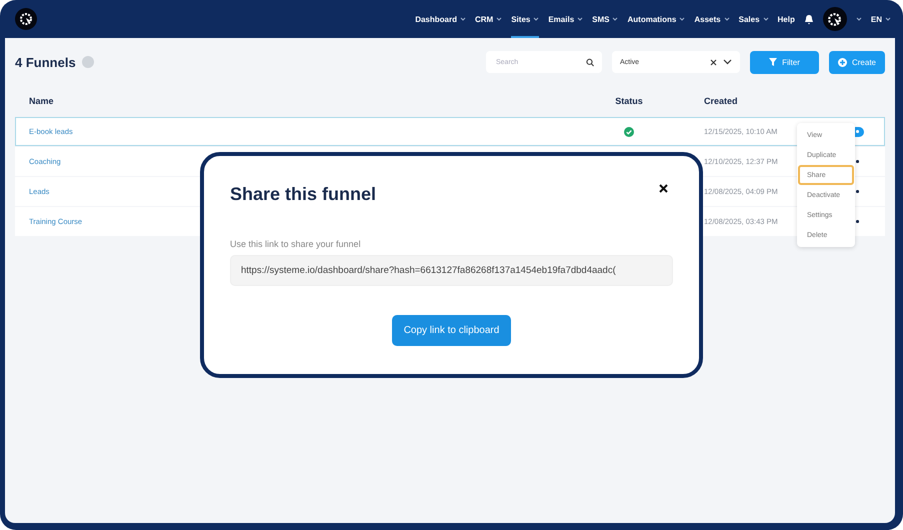 The width and height of the screenshot is (903, 530). Describe the element at coordinates (590, 62) in the screenshot. I see `search-icon` at that location.